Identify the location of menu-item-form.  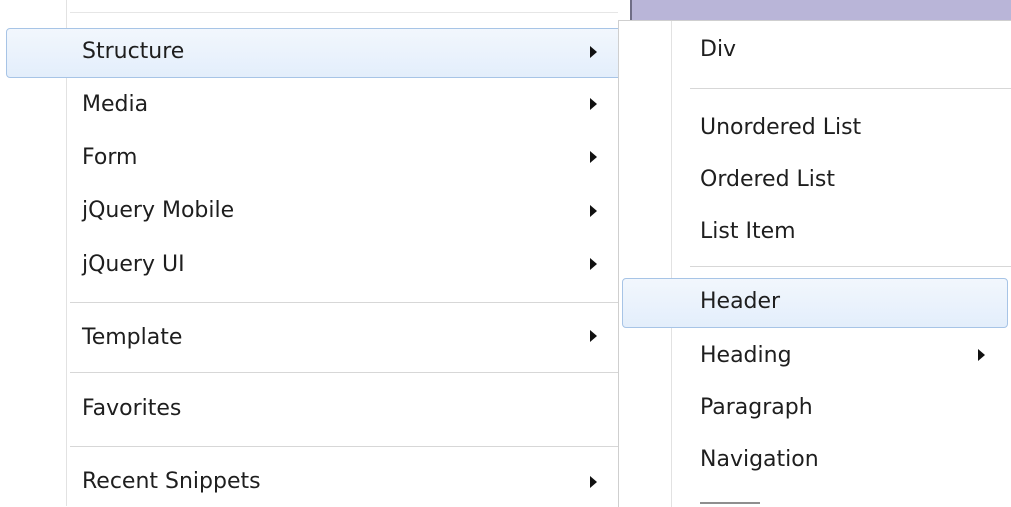
(344, 157).